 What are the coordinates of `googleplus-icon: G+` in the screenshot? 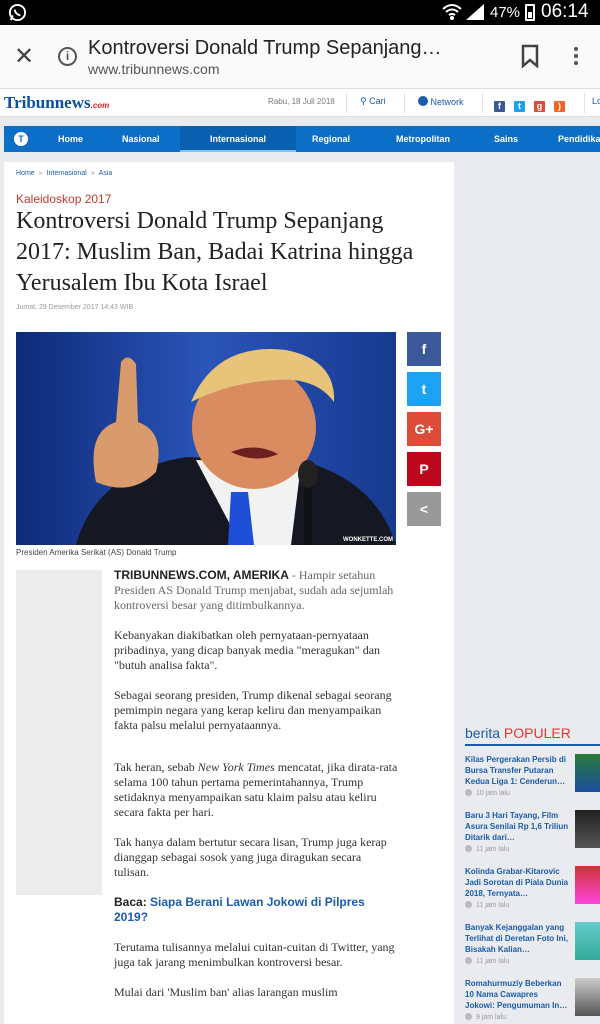 It's located at (424, 429).